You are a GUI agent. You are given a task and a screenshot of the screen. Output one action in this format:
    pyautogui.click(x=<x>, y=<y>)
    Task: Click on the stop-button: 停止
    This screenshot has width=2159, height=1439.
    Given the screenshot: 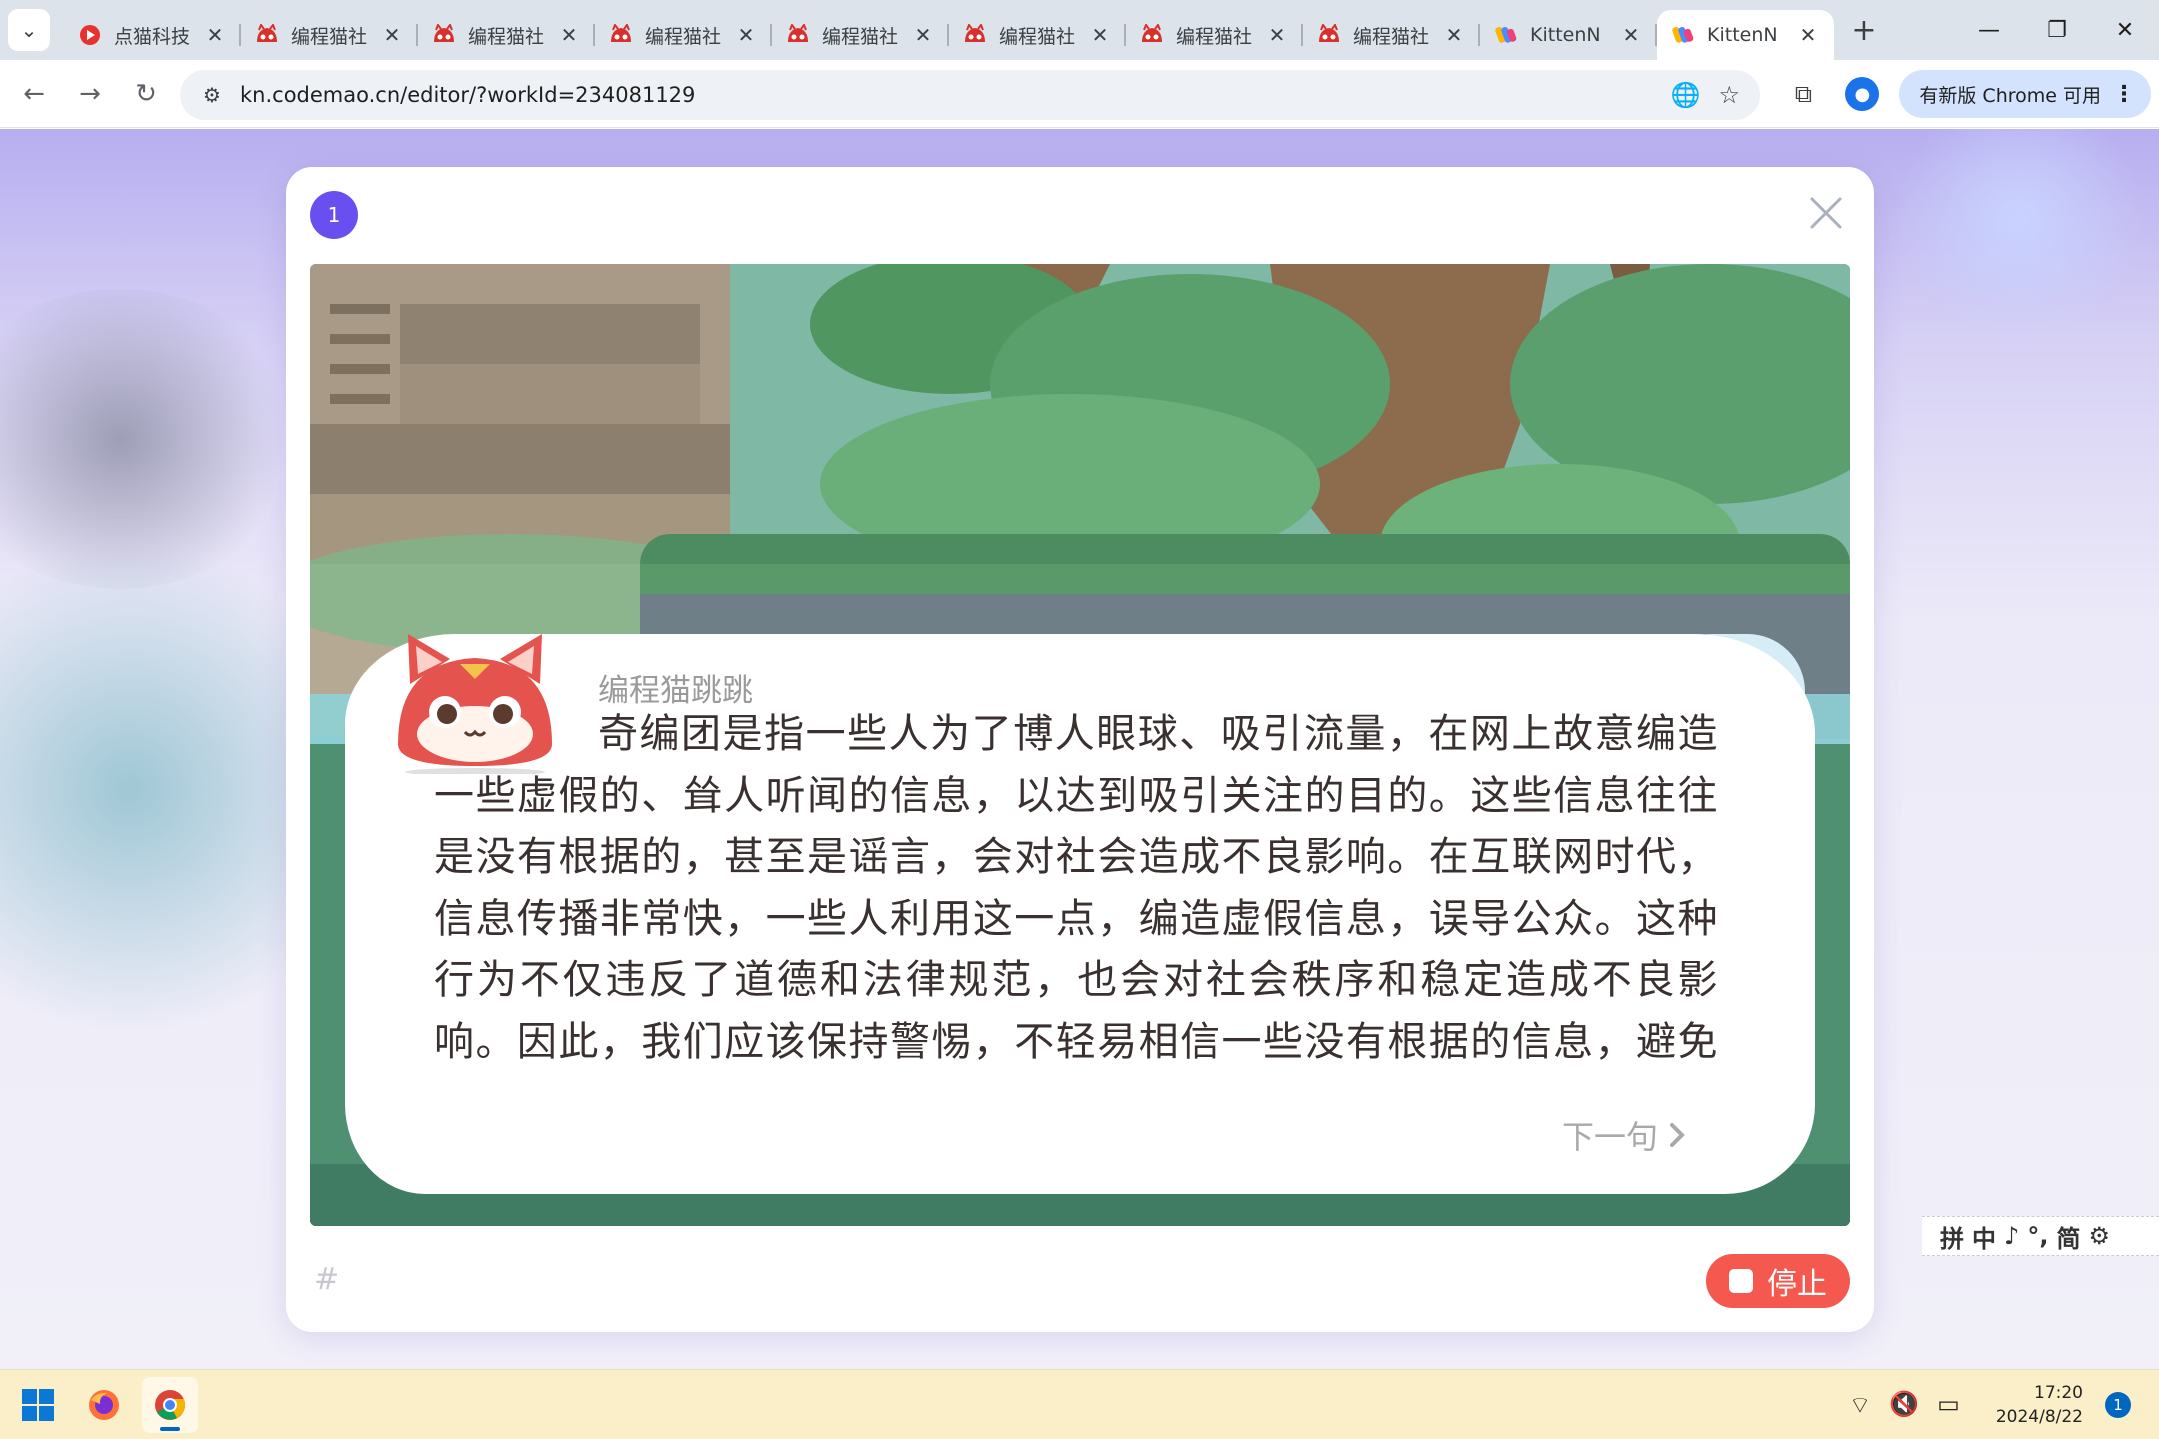 What is the action you would take?
    pyautogui.click(x=1778, y=1281)
    